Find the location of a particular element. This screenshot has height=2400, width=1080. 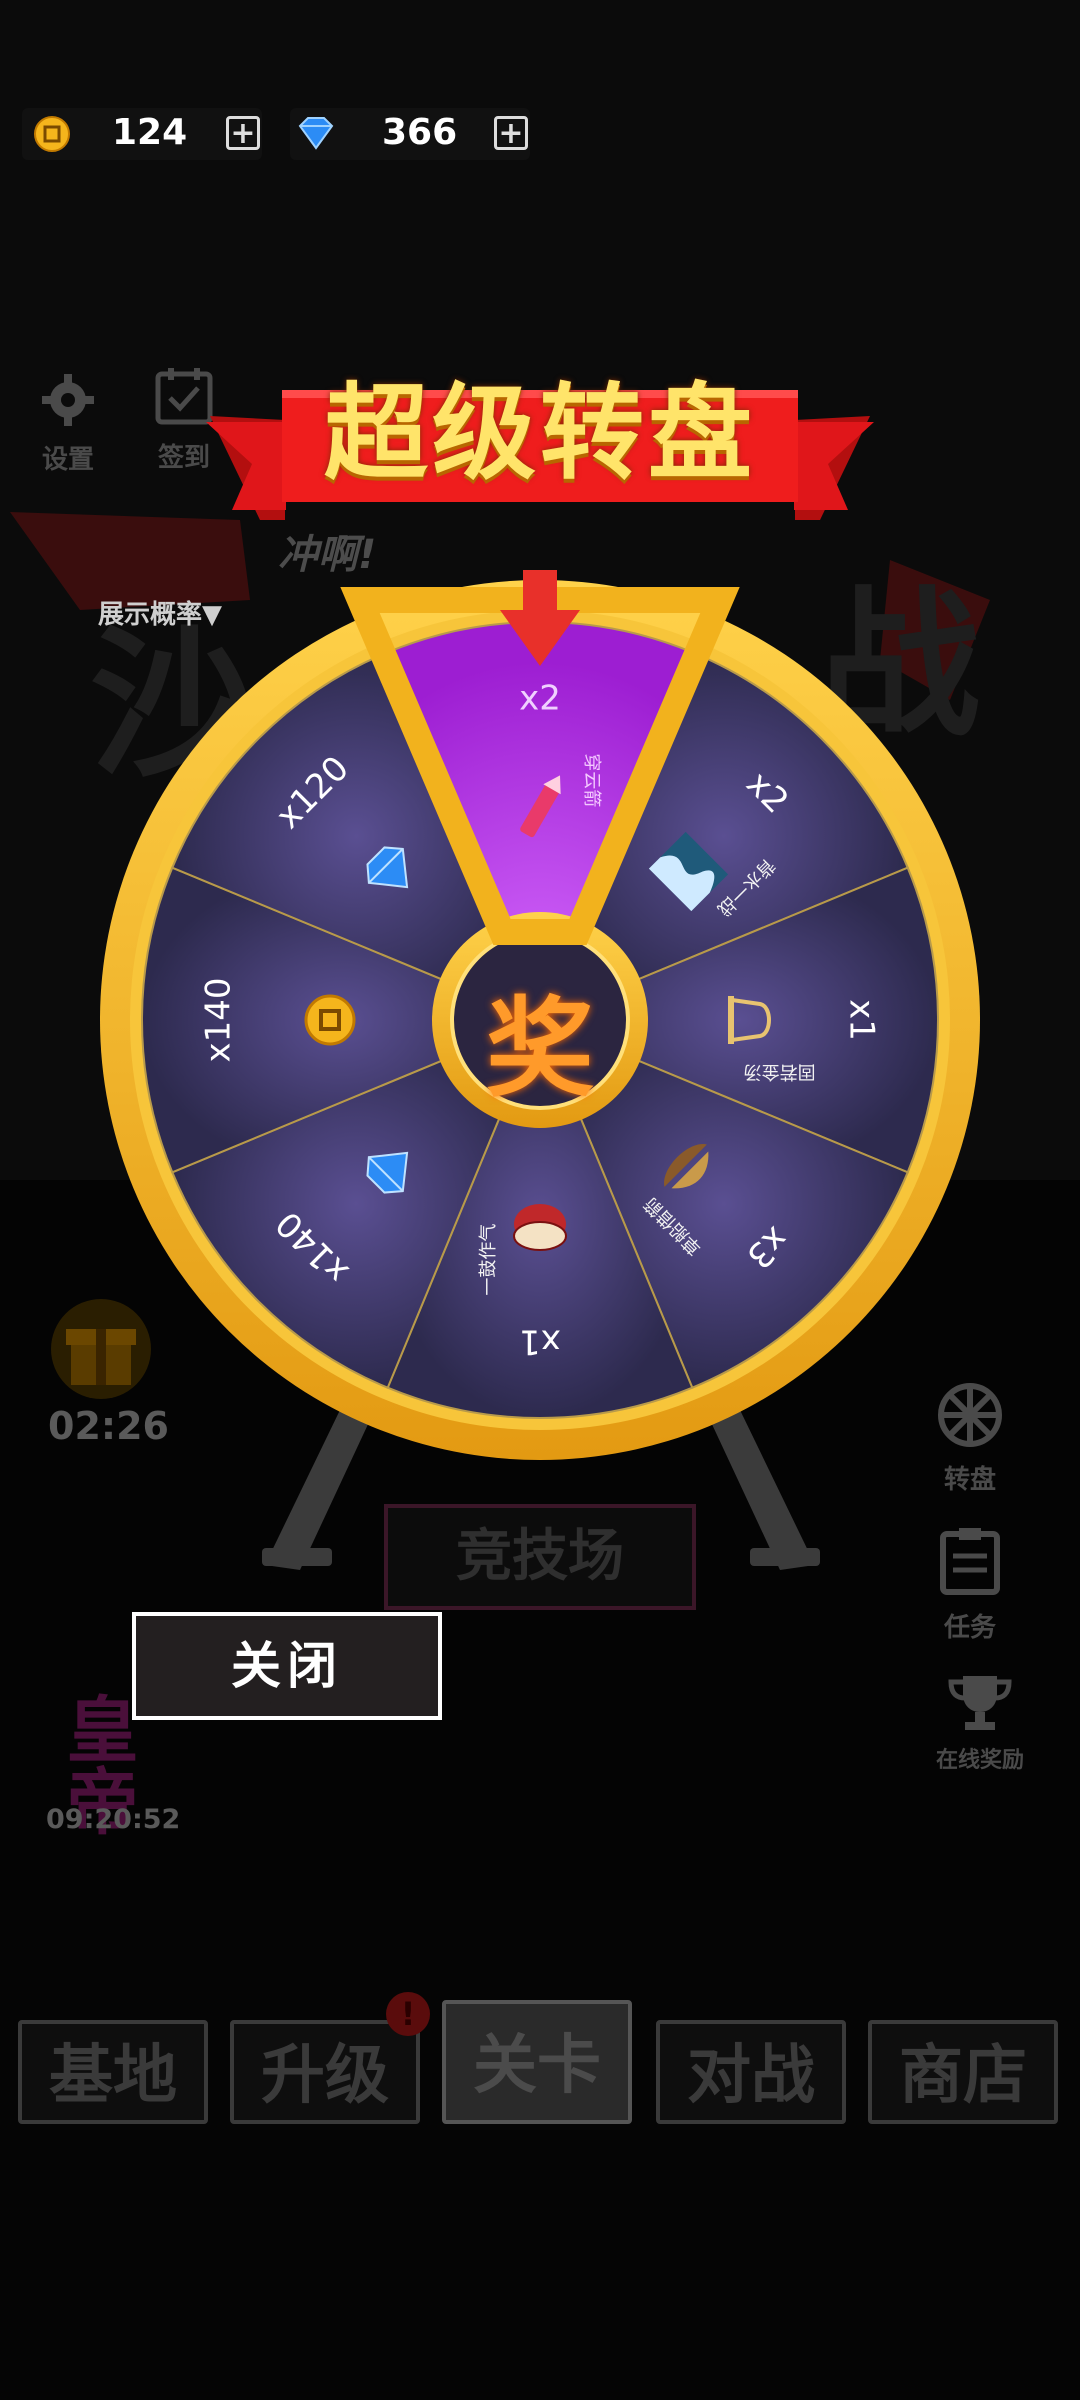

online-reward-button: 在线奖励 is located at coordinates (980, 1723).